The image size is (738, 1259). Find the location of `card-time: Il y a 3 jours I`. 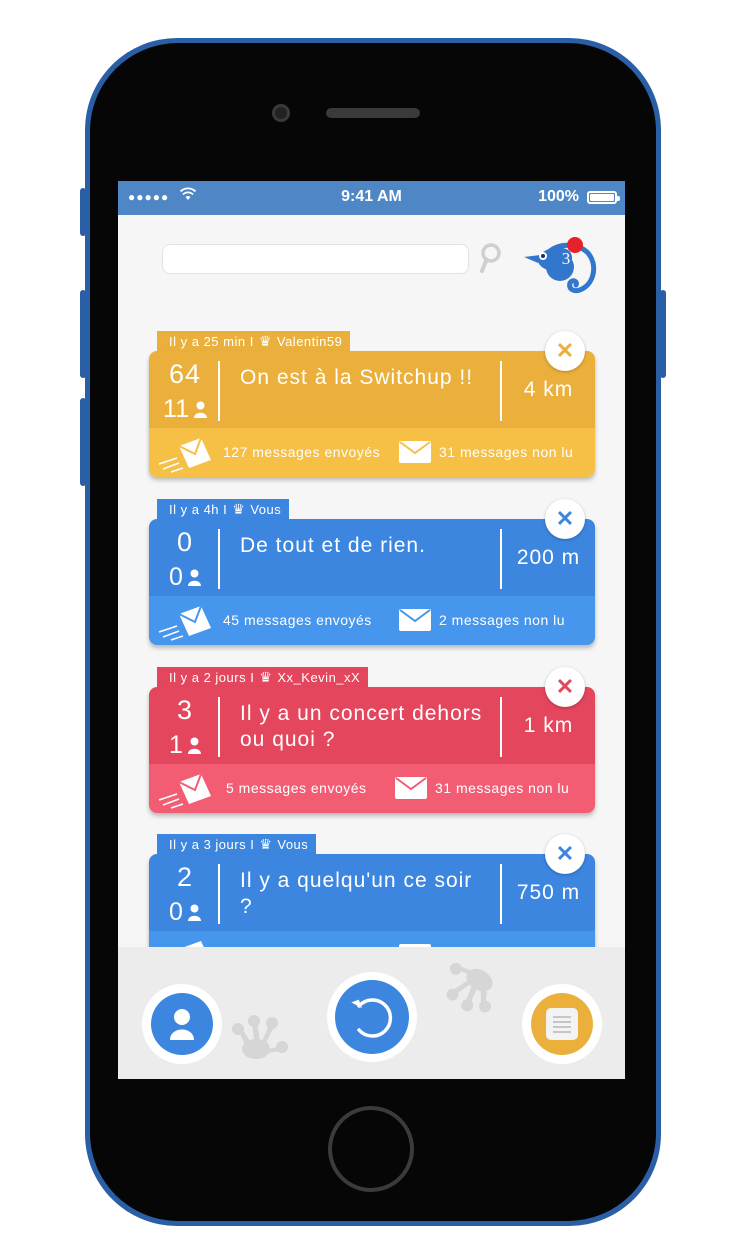

card-time: Il y a 3 jours I is located at coordinates (212, 844).